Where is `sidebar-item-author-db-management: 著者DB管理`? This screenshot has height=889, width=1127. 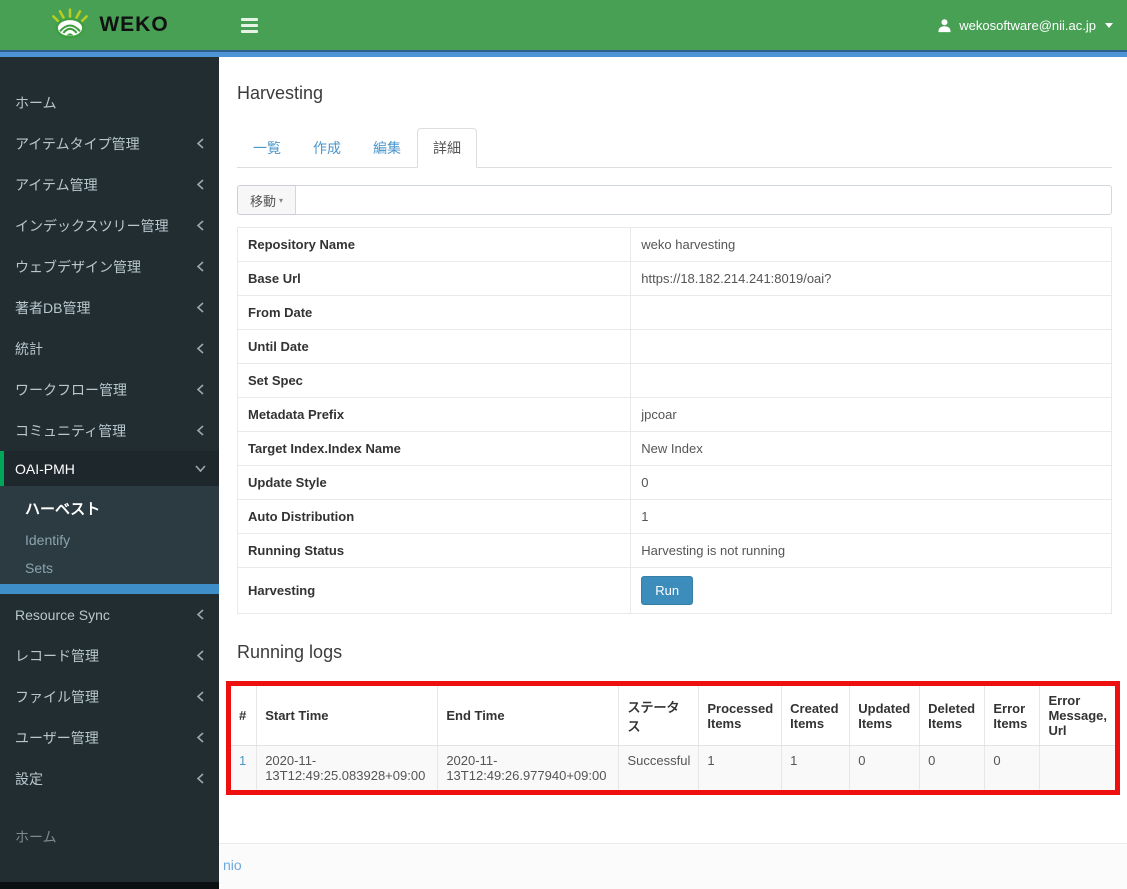 sidebar-item-author-db-management: 著者DB管理 is located at coordinates (109, 307).